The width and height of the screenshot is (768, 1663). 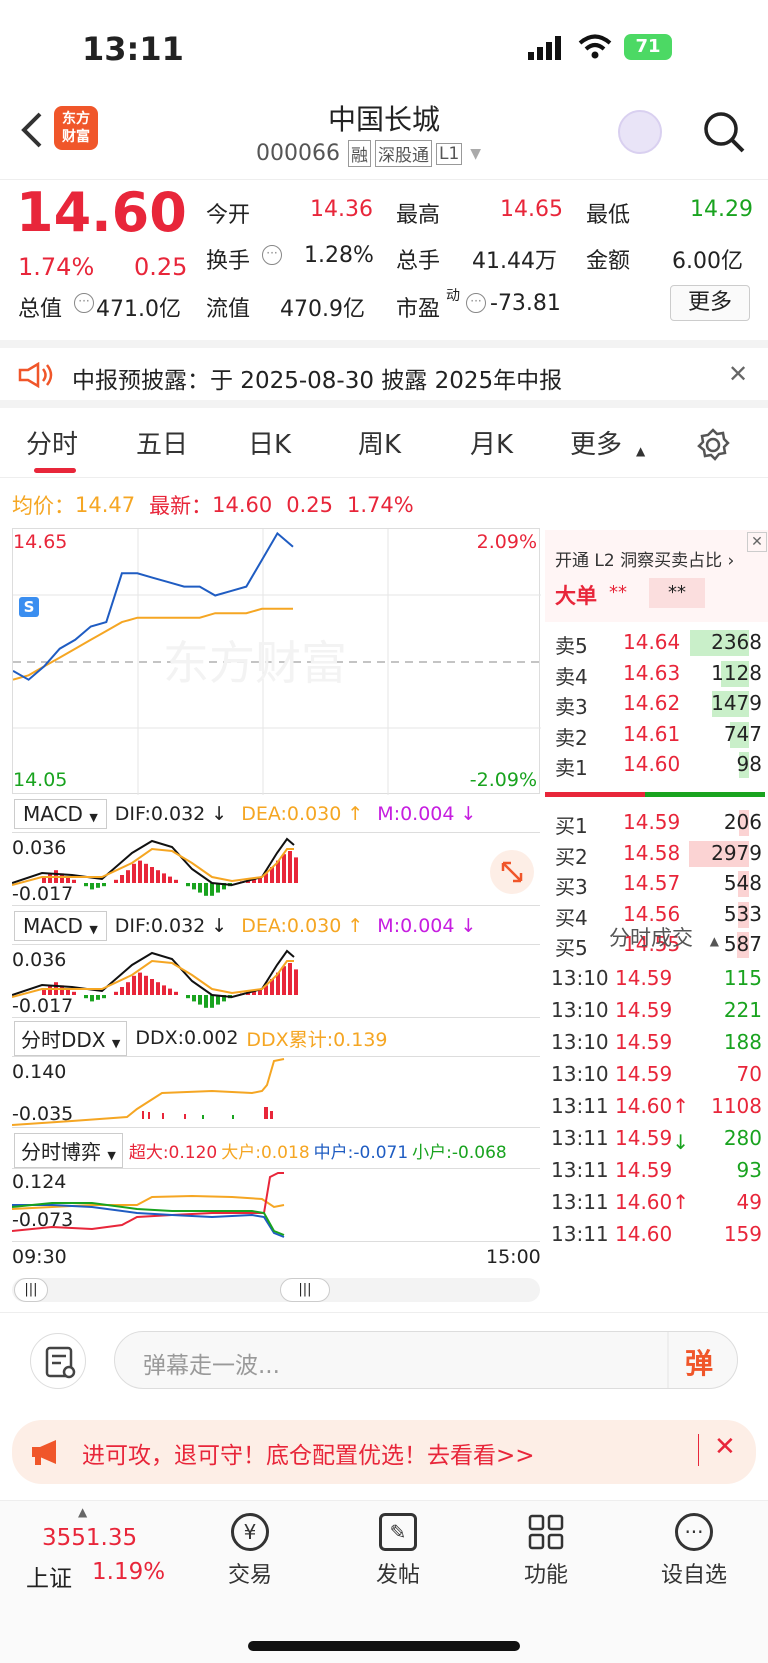 I want to click on tab-5day: 五日, so click(x=162, y=442).